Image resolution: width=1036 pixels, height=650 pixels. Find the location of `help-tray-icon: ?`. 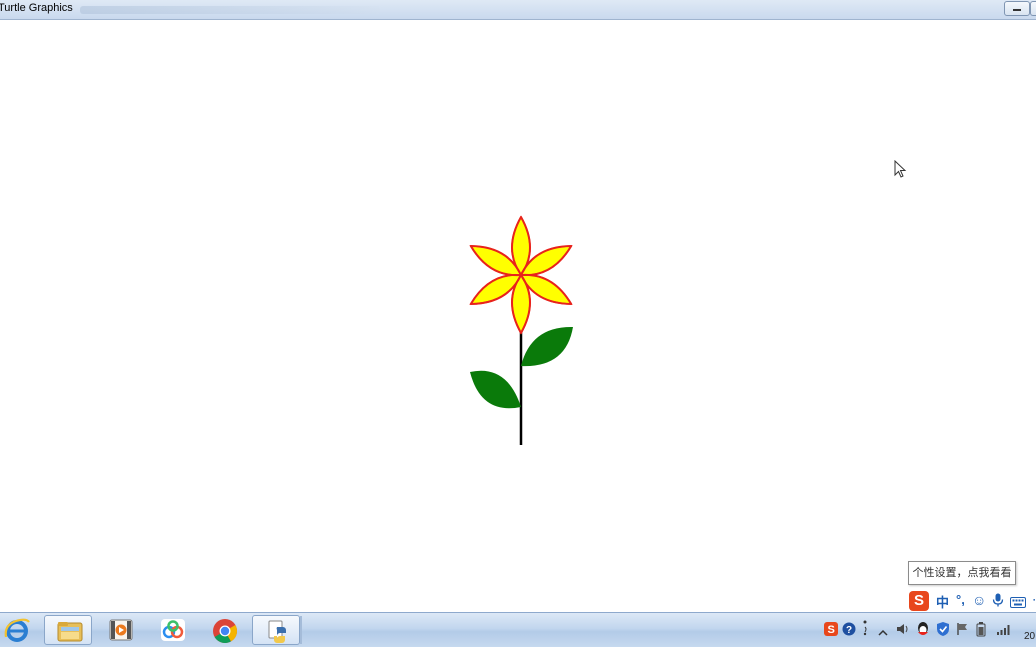

help-tray-icon: ? is located at coordinates (849, 631).